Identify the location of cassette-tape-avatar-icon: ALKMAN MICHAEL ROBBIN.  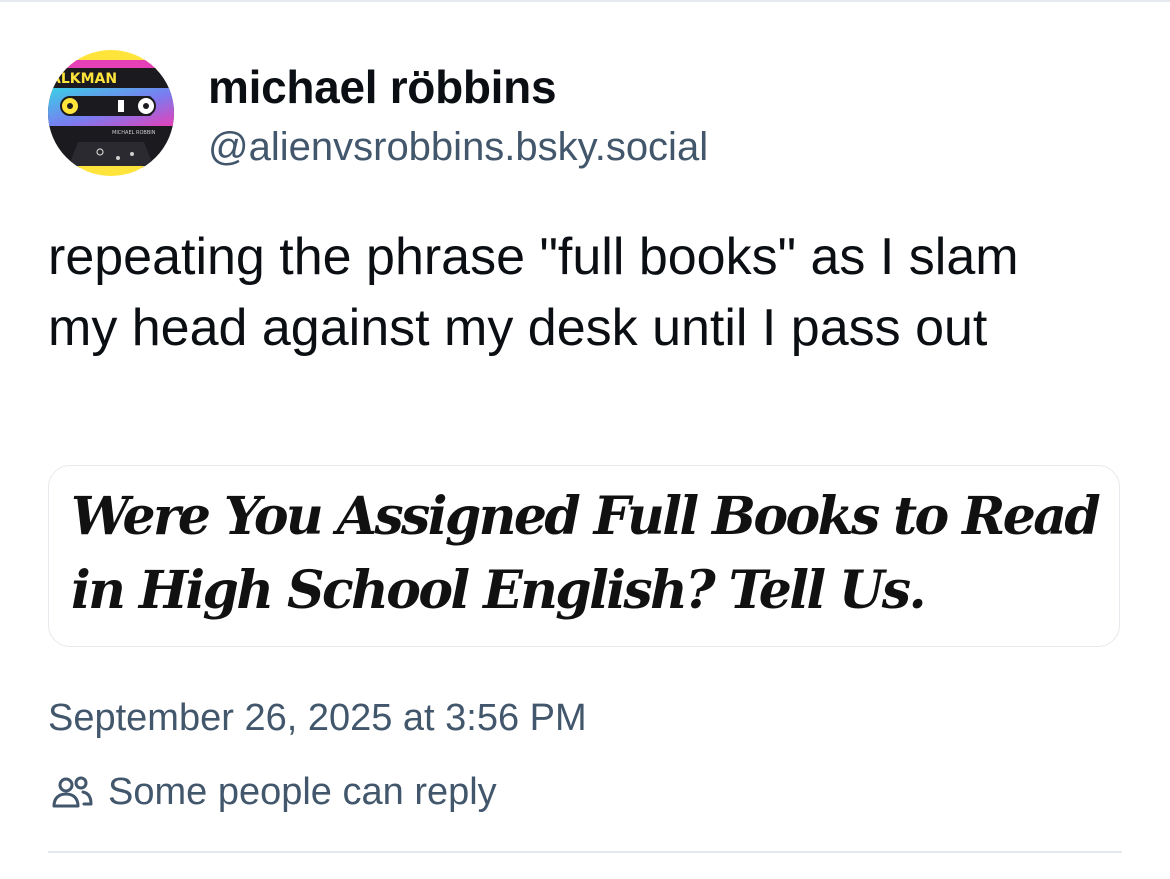
(111, 113).